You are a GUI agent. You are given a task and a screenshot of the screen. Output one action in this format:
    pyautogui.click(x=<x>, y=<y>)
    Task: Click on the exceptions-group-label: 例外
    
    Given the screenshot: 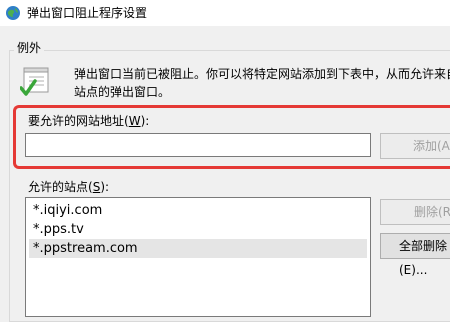 What is the action you would take?
    pyautogui.click(x=29, y=48)
    